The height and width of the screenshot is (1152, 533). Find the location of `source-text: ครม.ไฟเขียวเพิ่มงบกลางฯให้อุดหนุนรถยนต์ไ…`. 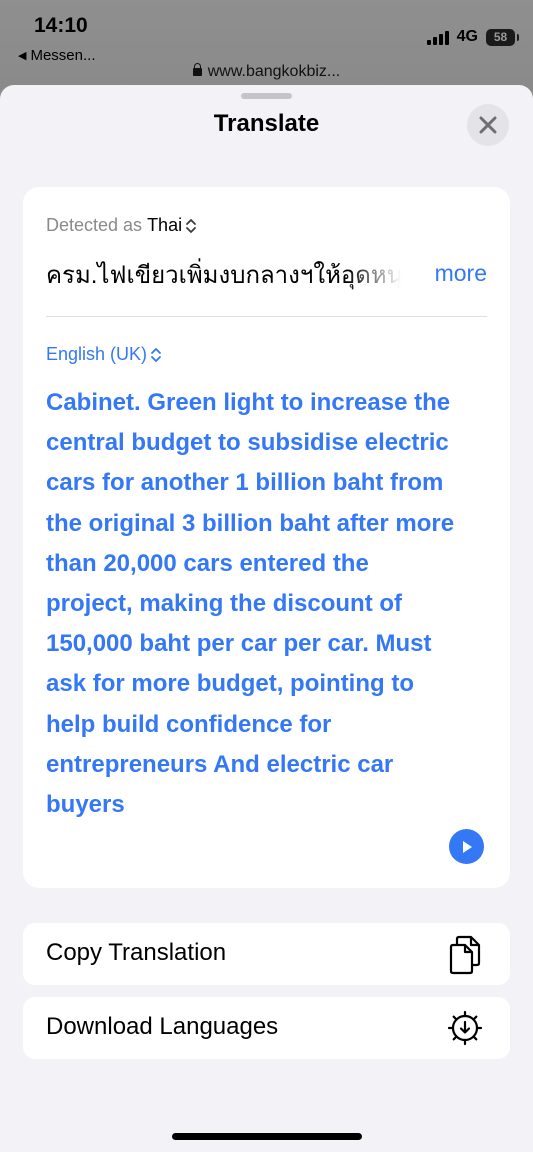

source-text: ครม.ไฟเขียวเพิ่มงบกลางฯให้อุดหนุนรถยนต์ไ… is located at coordinates (223, 275).